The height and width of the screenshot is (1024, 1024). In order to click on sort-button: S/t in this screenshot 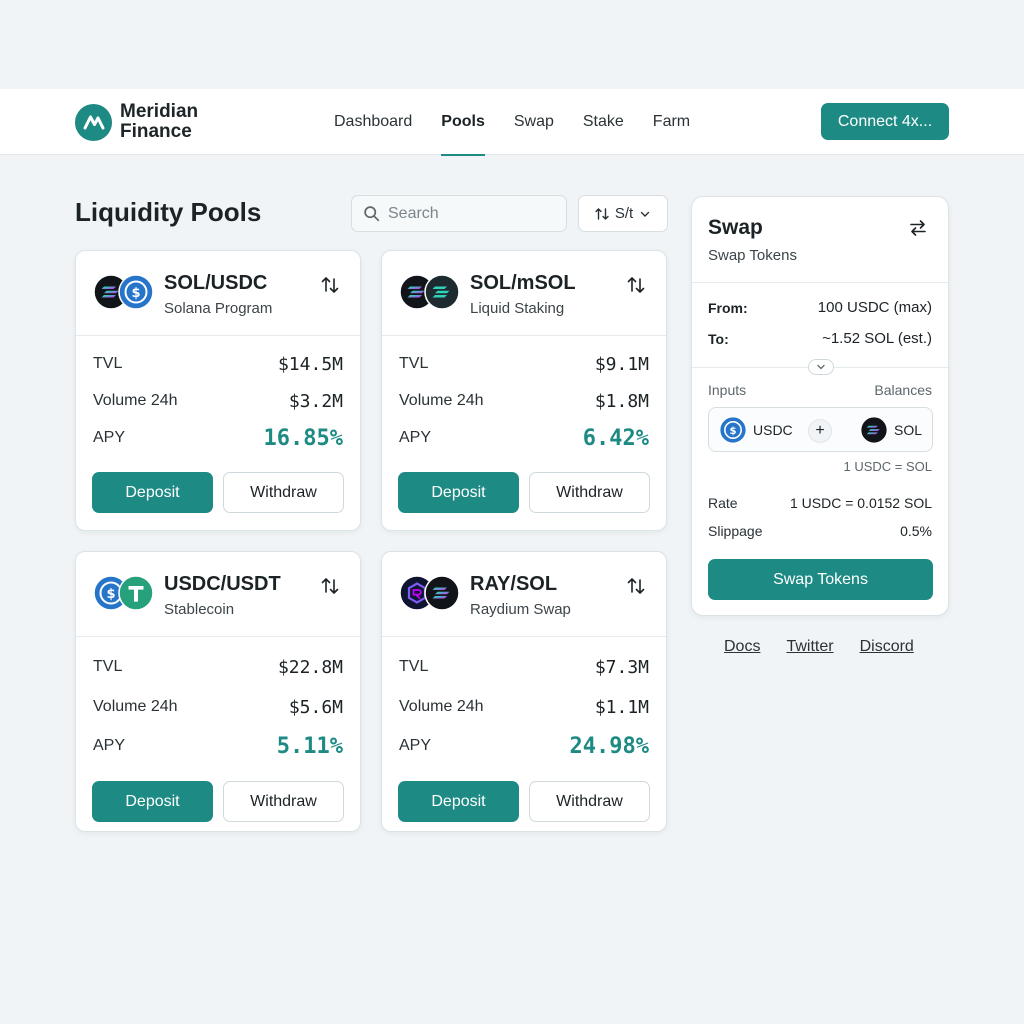, I will do `click(623, 213)`.